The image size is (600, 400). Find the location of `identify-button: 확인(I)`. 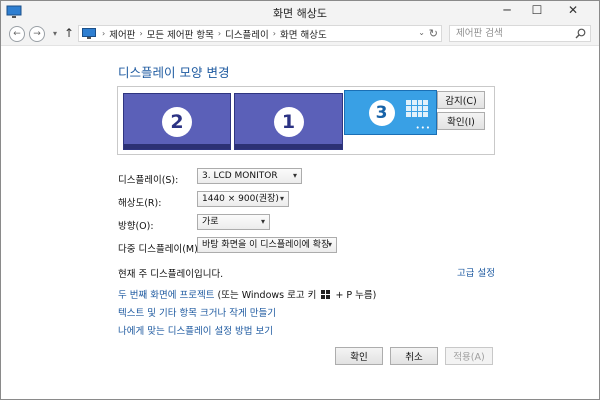

identify-button: 확인(I) is located at coordinates (461, 121).